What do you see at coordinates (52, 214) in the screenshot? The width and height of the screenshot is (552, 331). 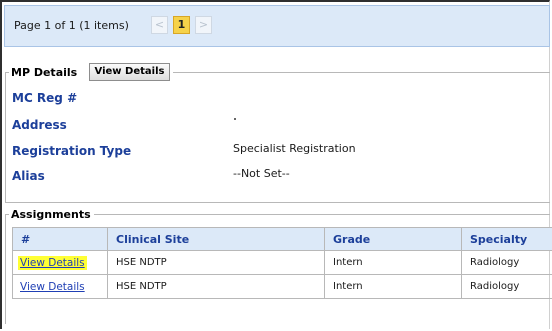 I see `assignments-legend: Assignments` at bounding box center [52, 214].